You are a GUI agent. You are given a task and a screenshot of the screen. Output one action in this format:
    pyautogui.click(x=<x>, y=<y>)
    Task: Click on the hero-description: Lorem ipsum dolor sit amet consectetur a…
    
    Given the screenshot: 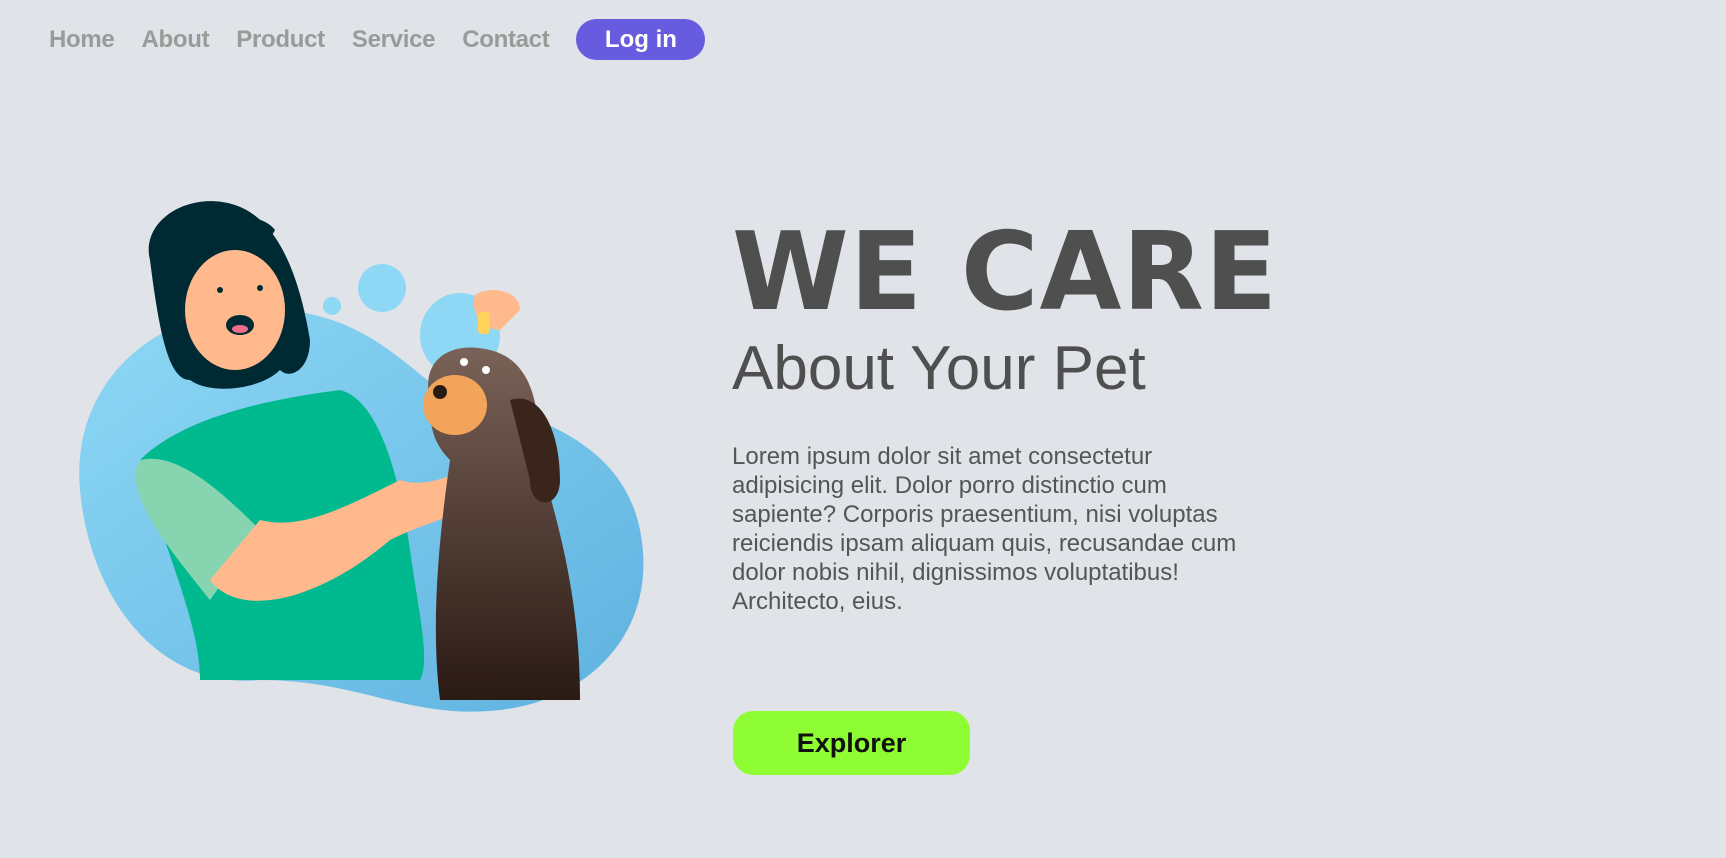 What is the action you would take?
    pyautogui.click(x=984, y=529)
    